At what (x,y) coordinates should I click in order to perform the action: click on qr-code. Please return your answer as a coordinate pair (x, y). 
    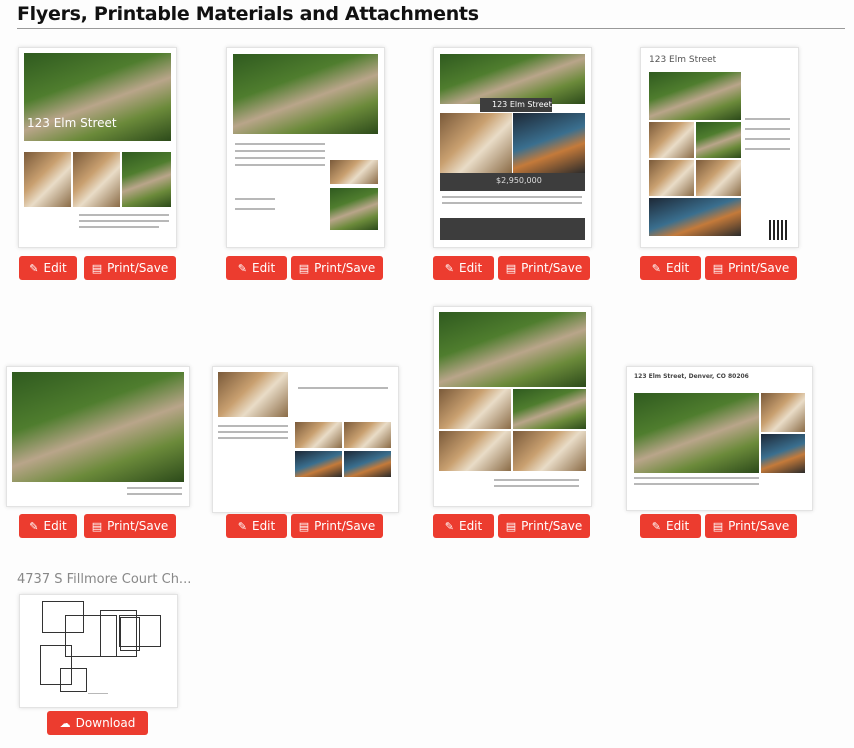
    Looking at the image, I should click on (779, 230).